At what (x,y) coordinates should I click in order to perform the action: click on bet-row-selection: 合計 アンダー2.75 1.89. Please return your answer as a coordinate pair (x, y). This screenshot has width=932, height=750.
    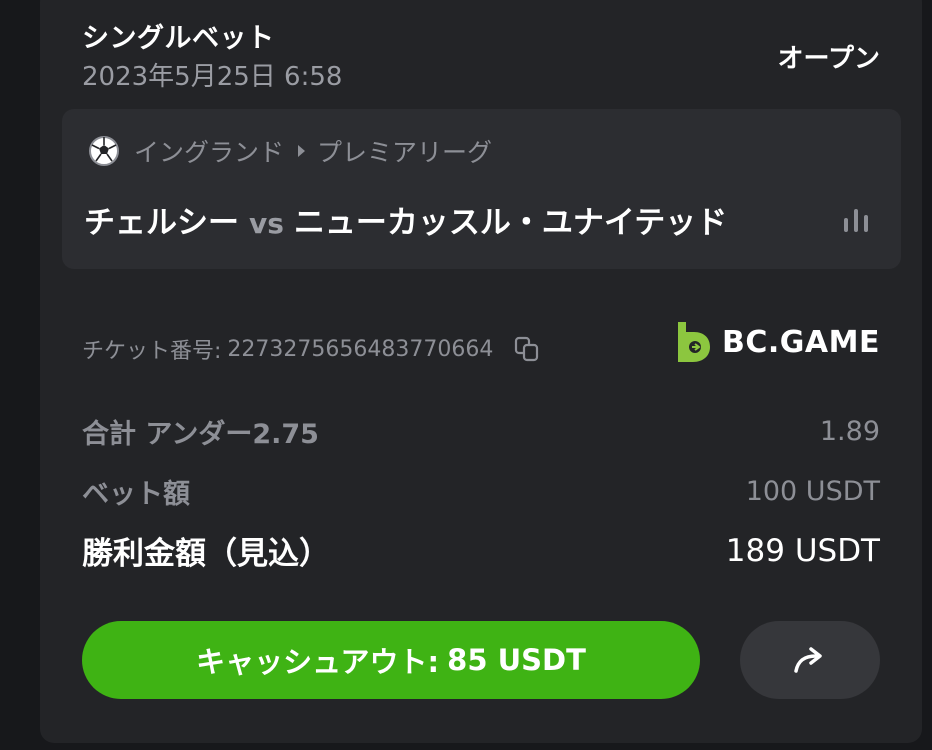
    Looking at the image, I should click on (481, 431).